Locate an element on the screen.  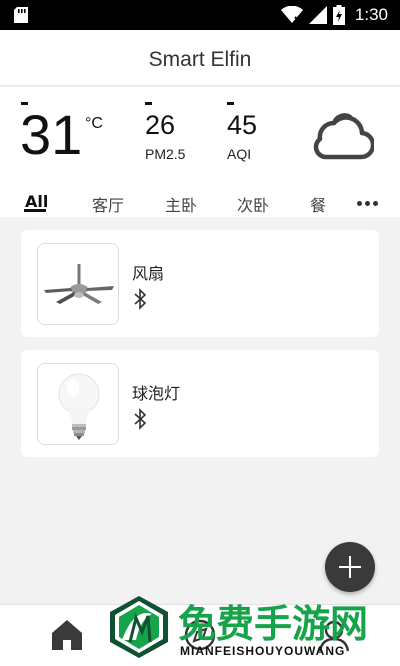
tab-second-bedroom: 次卧 is located at coordinates (253, 204).